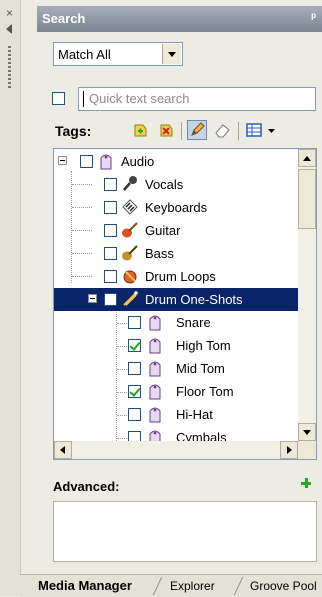 This screenshot has height=597, width=322. What do you see at coordinates (200, 368) in the screenshot?
I see `tree-item-label: Mid Tom` at bounding box center [200, 368].